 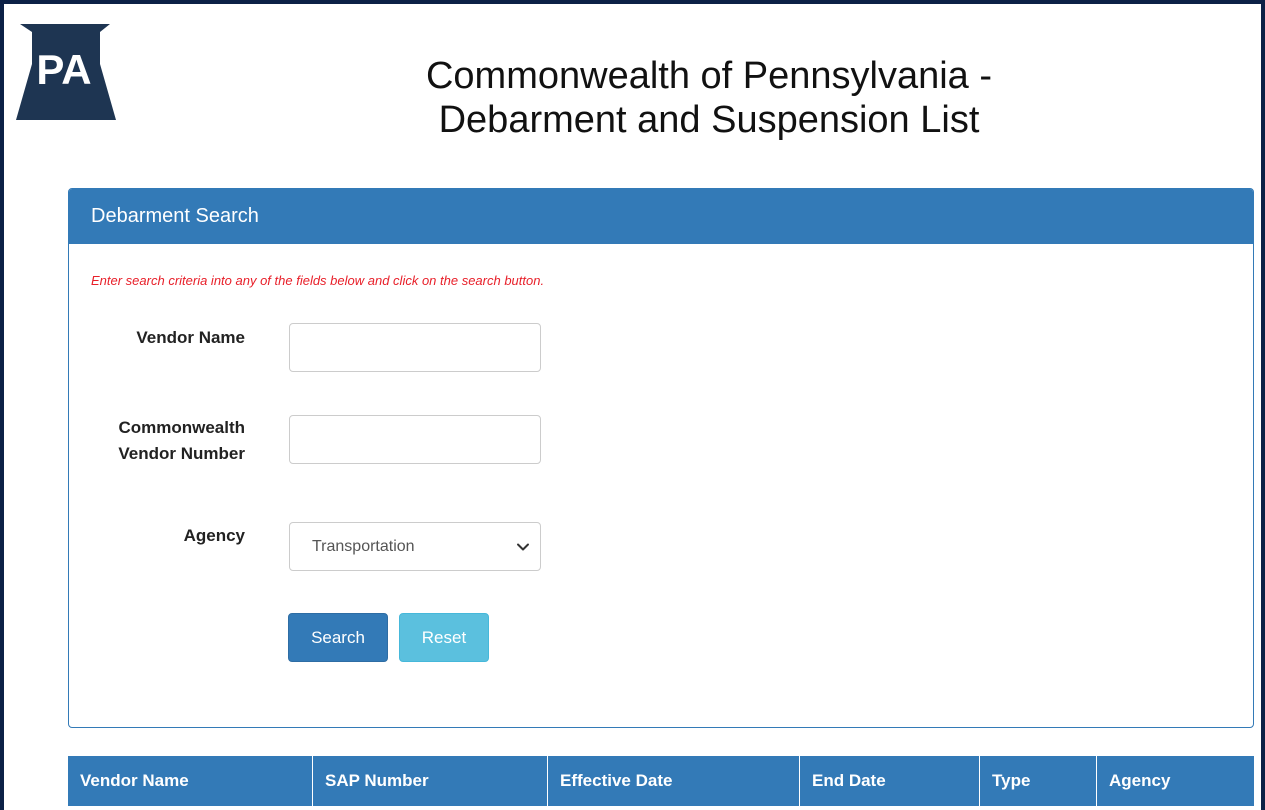 What do you see at coordinates (214, 535) in the screenshot?
I see `agency-label: Agency` at bounding box center [214, 535].